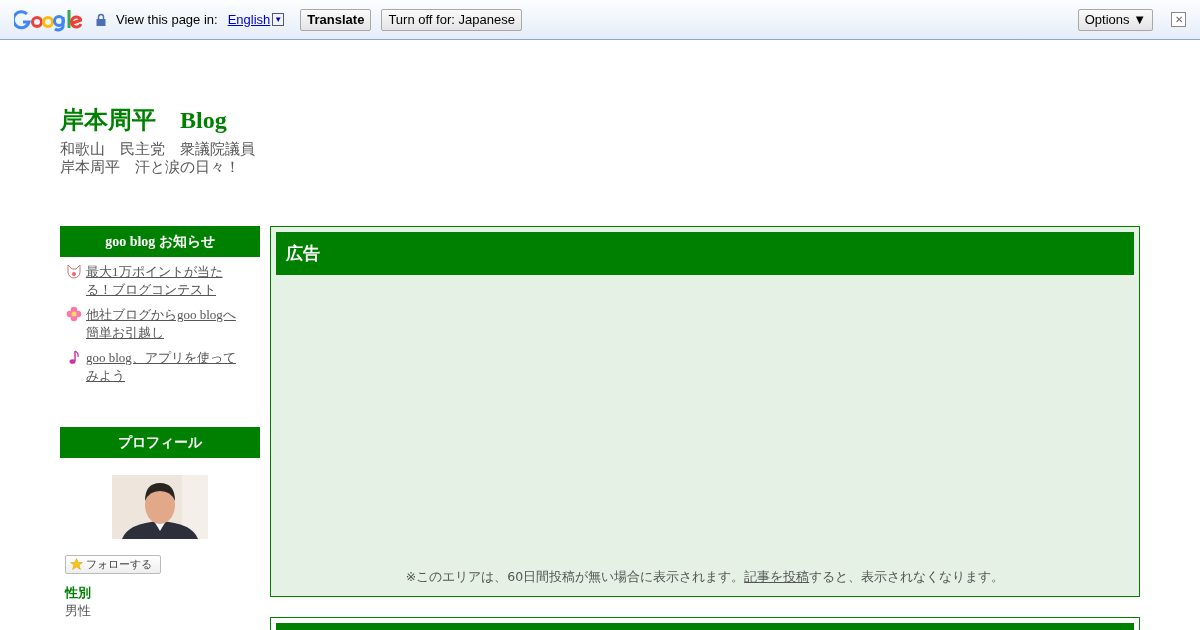  Describe the element at coordinates (150, 167) in the screenshot. I see `blog-description: 岸本周平 汗と涙の日々！` at that location.